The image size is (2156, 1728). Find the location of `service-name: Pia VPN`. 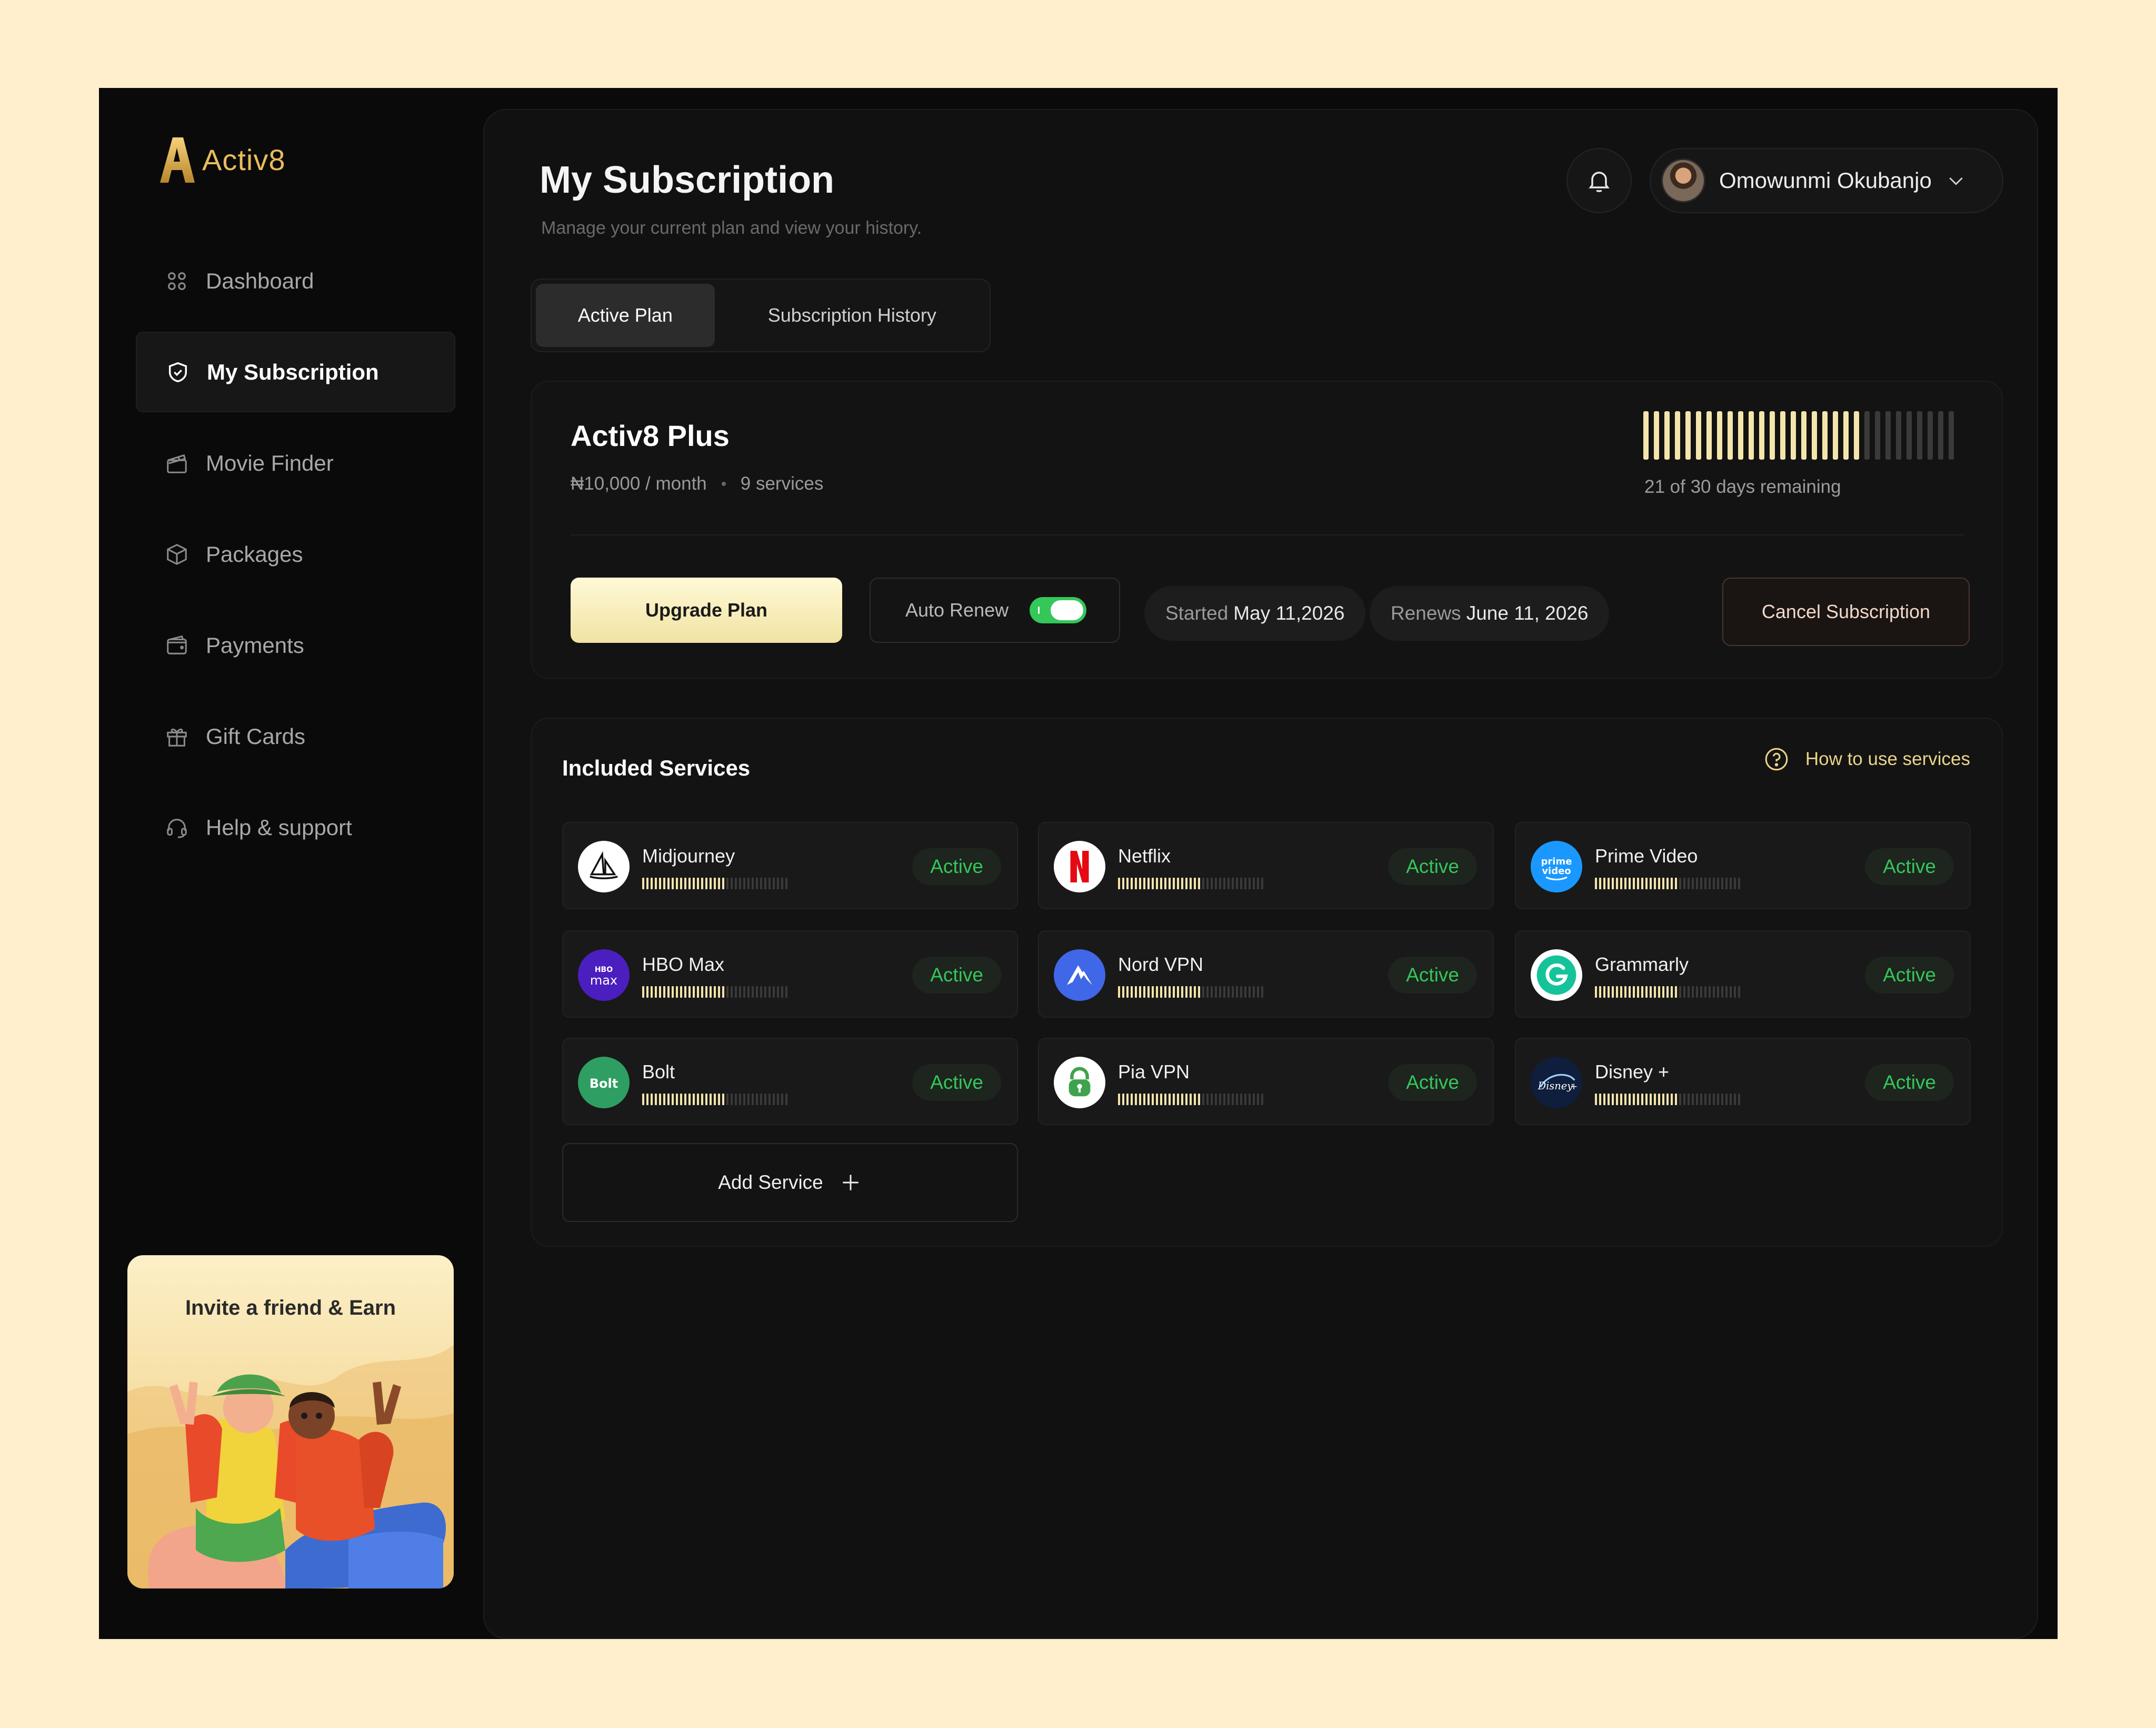

service-name: Pia VPN is located at coordinates (1154, 1072).